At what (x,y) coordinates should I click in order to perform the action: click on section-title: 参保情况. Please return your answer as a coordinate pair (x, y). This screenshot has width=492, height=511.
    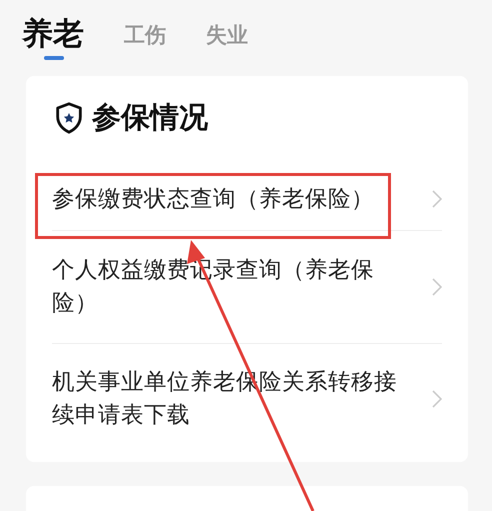
    Looking at the image, I should click on (150, 117).